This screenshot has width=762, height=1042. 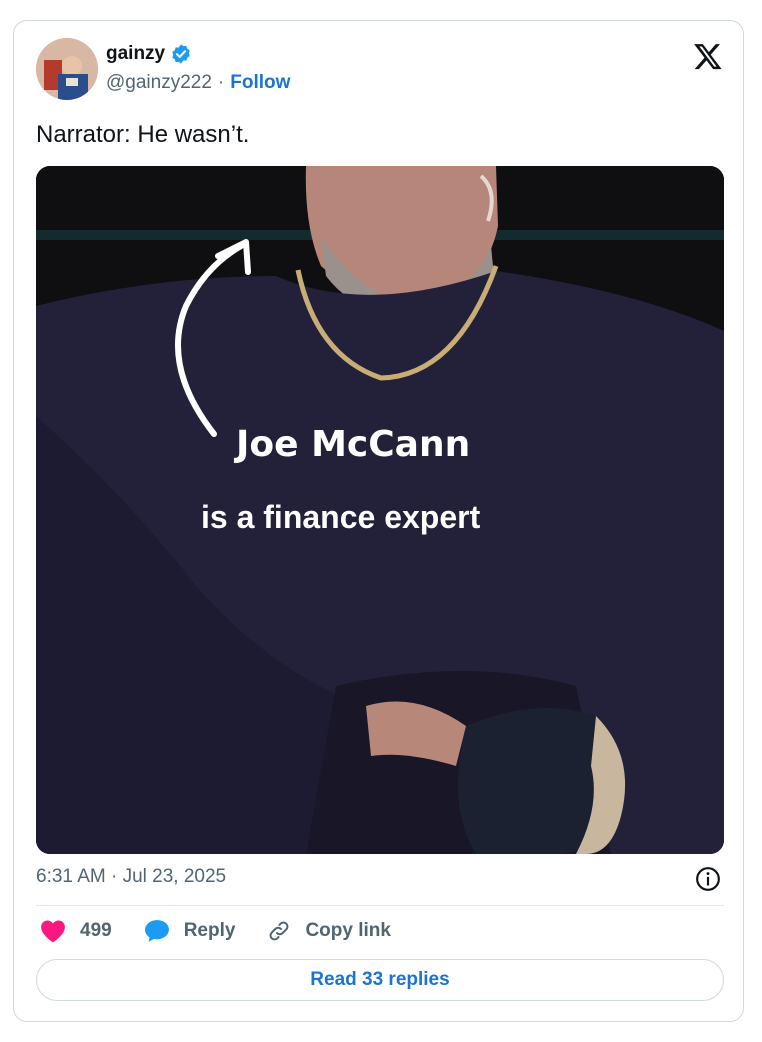 I want to click on read-replies-button: Read 33 replies, so click(x=380, y=980).